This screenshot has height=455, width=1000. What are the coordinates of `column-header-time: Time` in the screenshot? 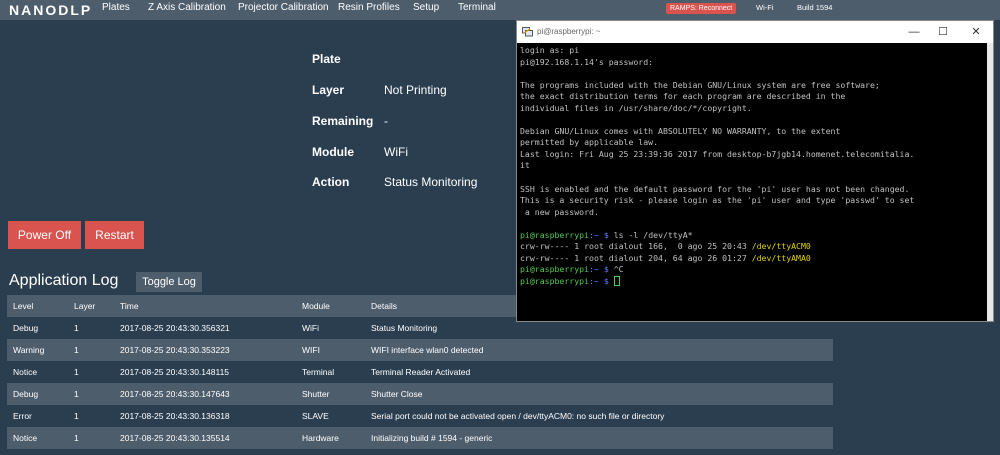 It's located at (129, 306).